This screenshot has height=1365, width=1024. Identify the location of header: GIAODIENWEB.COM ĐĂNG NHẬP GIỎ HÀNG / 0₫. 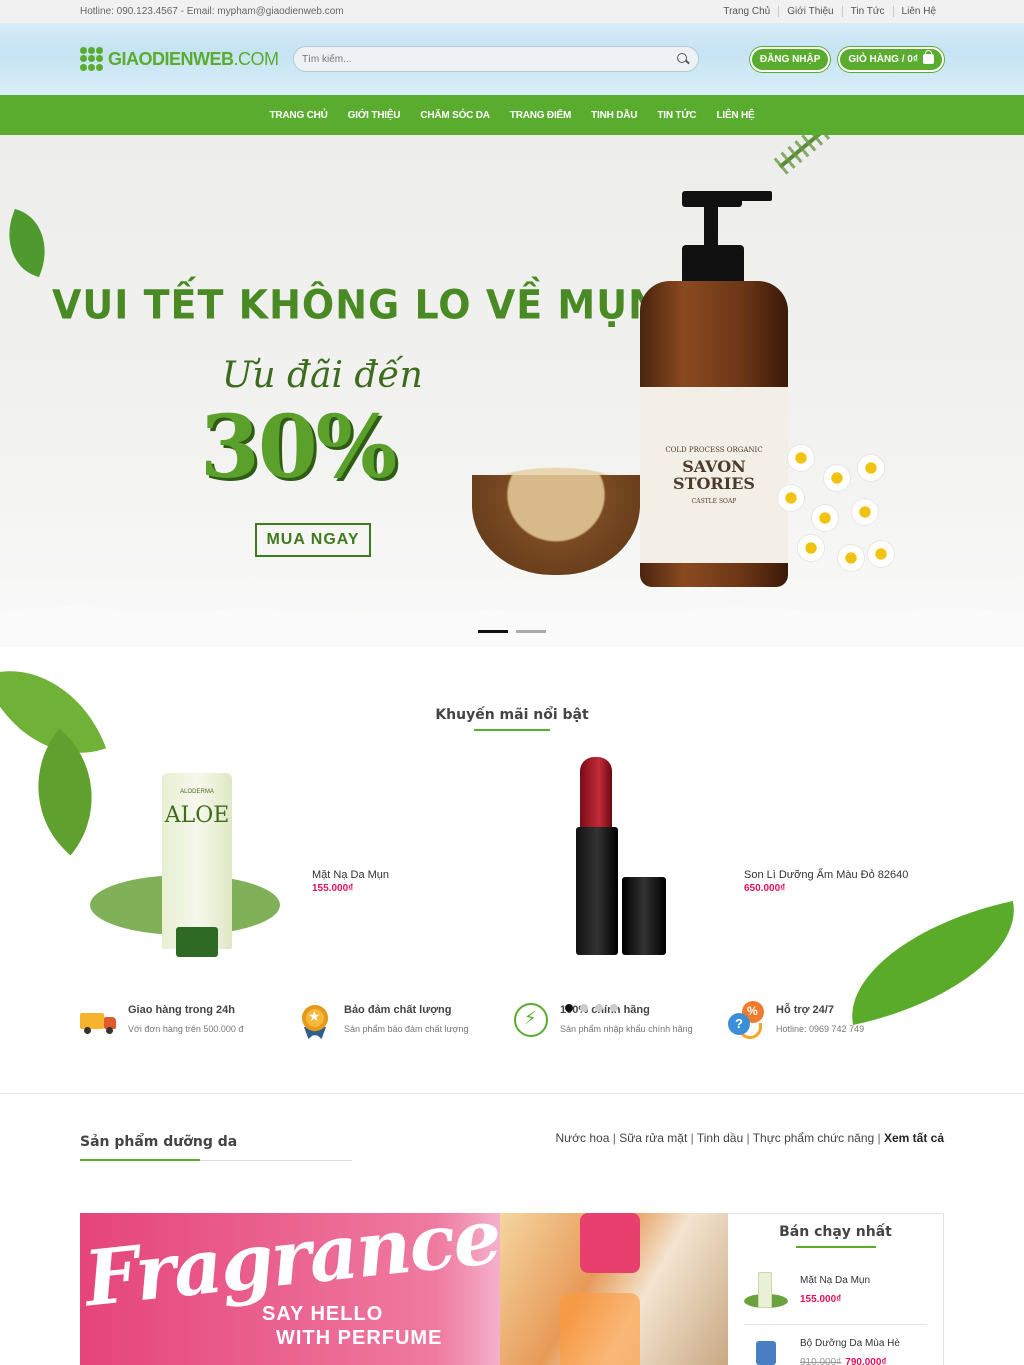
(512, 59).